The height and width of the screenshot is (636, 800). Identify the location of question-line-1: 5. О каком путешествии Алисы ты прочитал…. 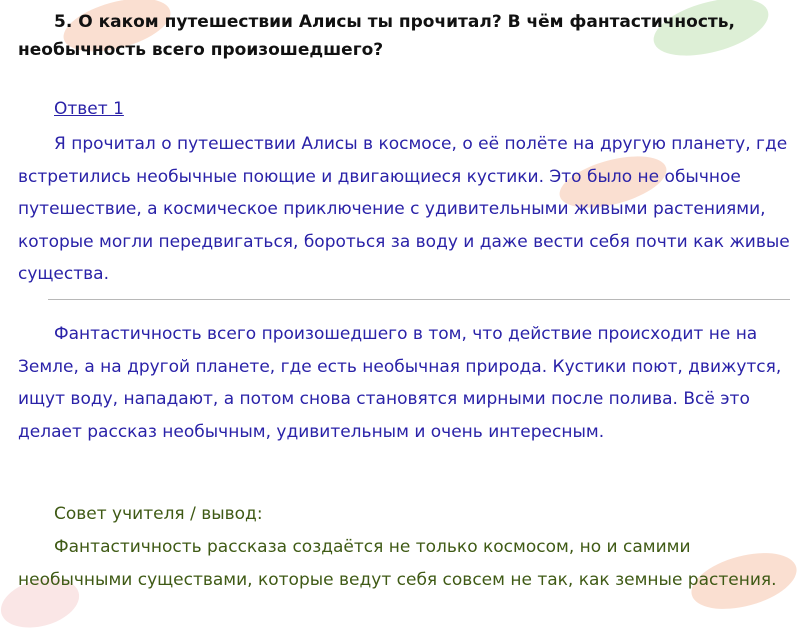
(394, 22).